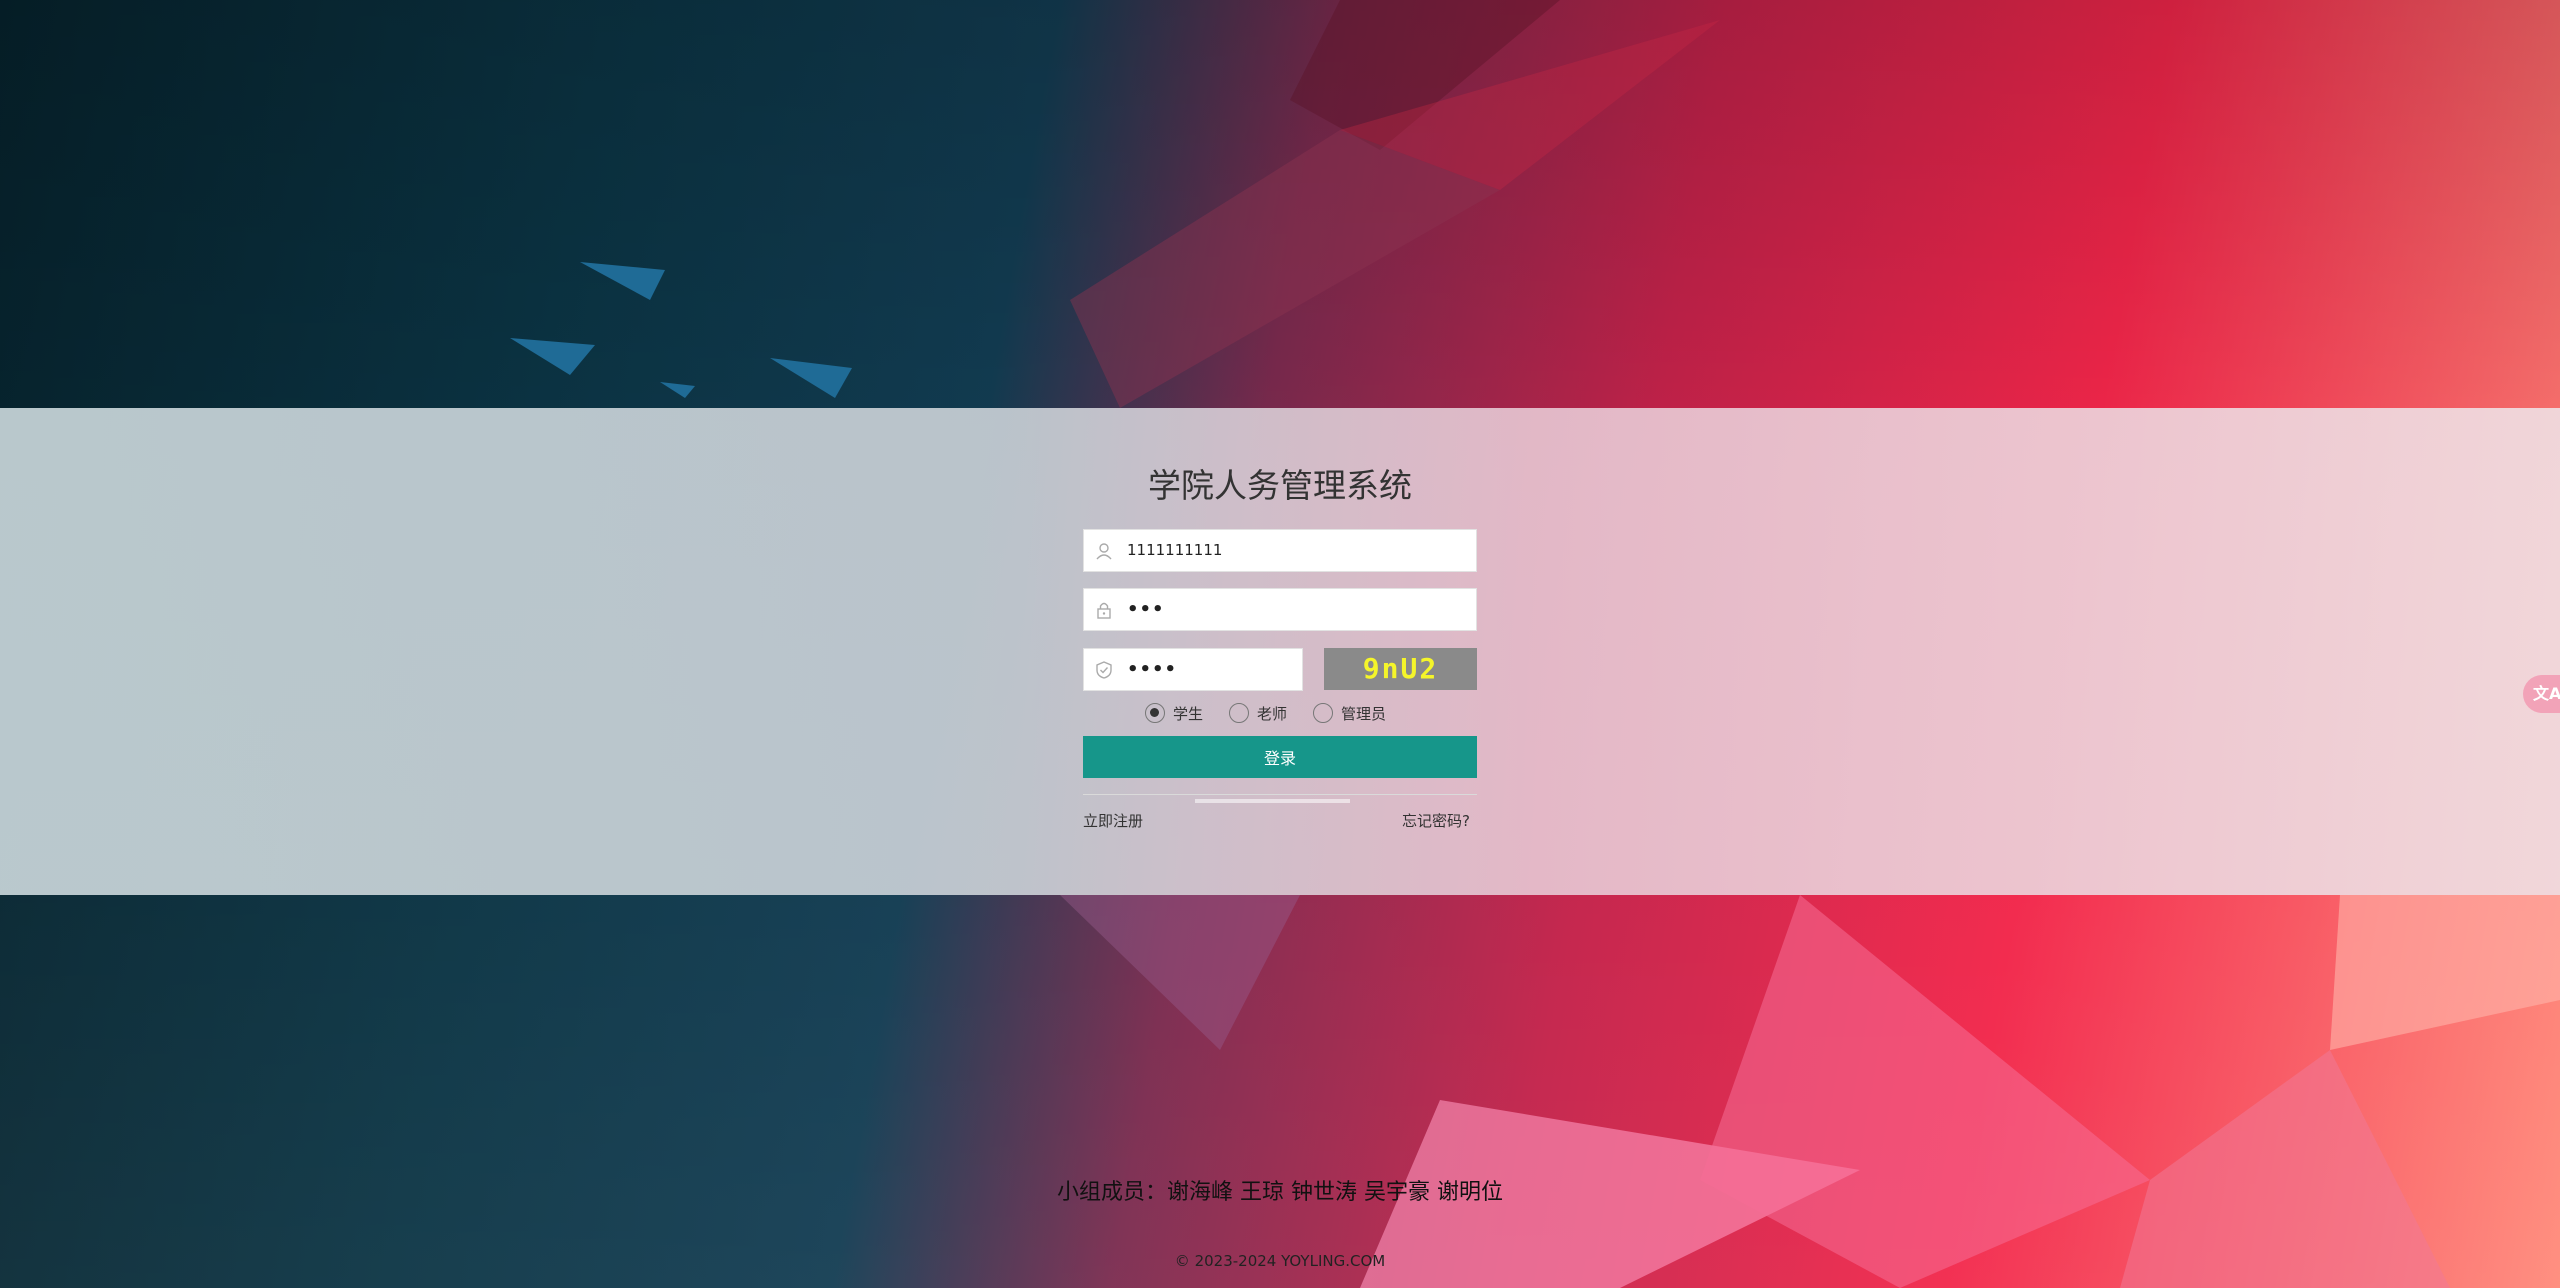 The image size is (2560, 1288). I want to click on captcha-image: 9nU2, so click(1400, 669).